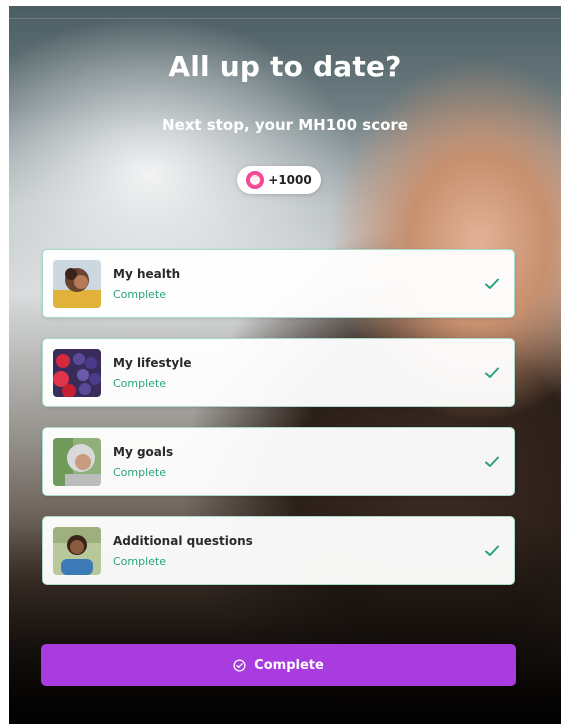  I want to click on section-card-additional-questions: Additional questions Complete, so click(278, 550).